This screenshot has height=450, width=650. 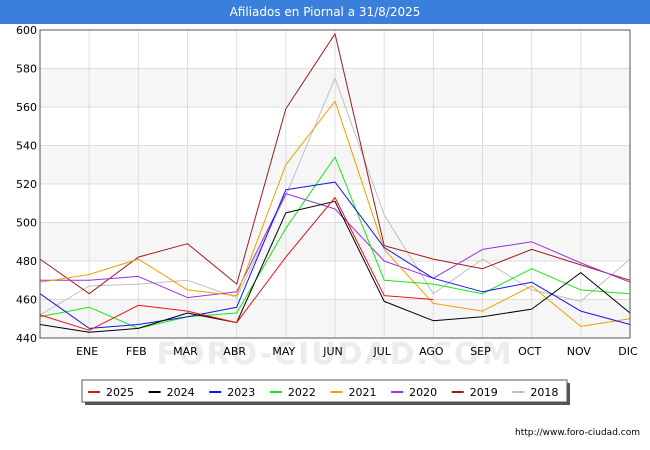 I want to click on x-tick-label: ABR, so click(x=234, y=351).